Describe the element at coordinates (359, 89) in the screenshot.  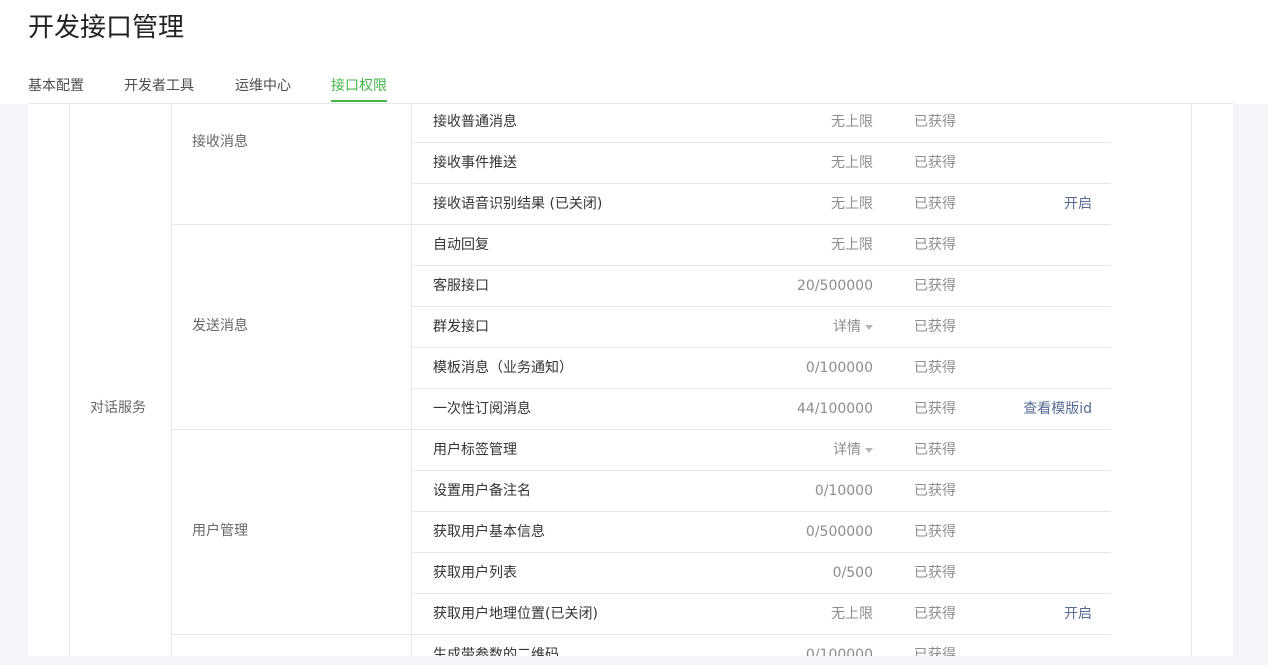
I see `tab-interface-permissions: 接口权限` at that location.